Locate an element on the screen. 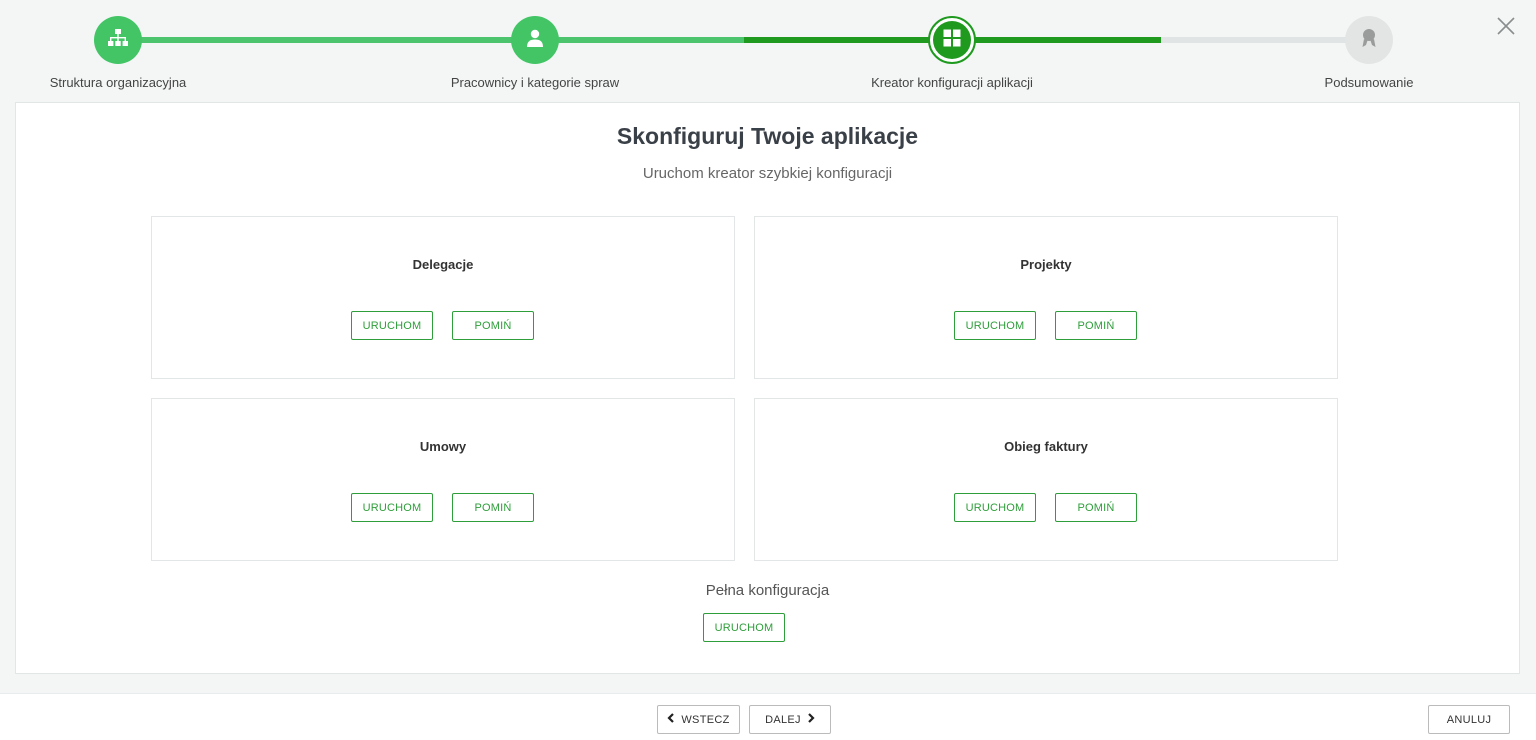 The height and width of the screenshot is (740, 1536). page-subtitle: Uruchom kreator szybkiej konfiguracji is located at coordinates (767, 173).